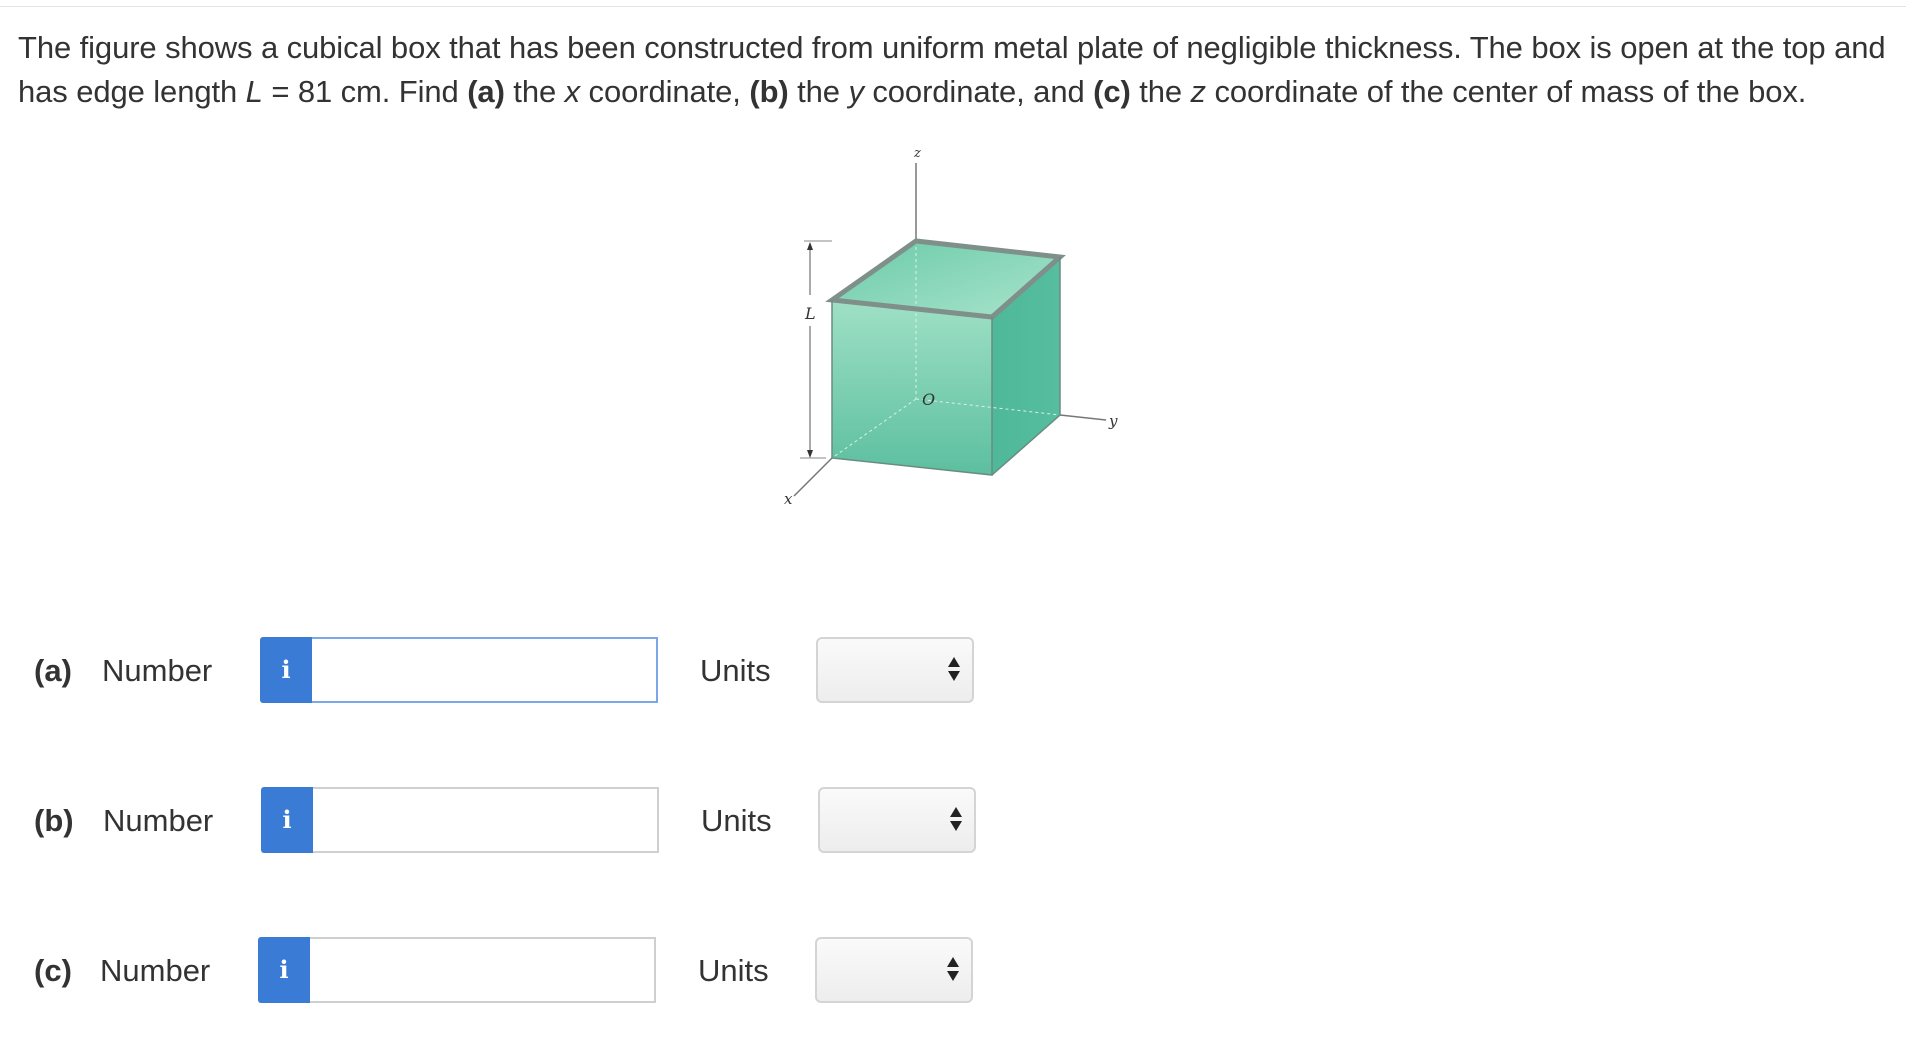 Image resolution: width=1906 pixels, height=1064 pixels. What do you see at coordinates (917, 153) in the screenshot?
I see `z-axis-label: z` at bounding box center [917, 153].